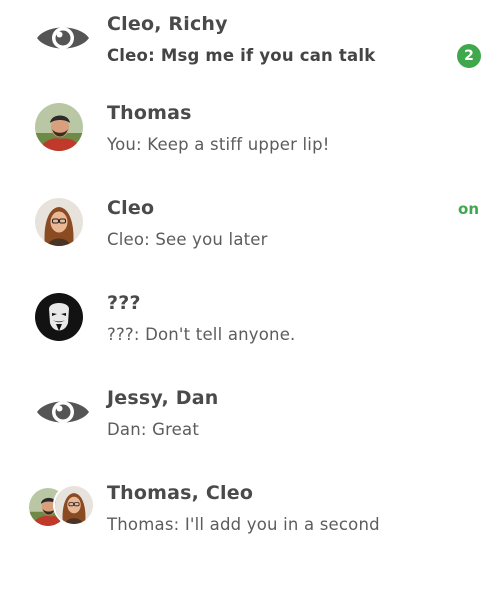 The image size is (500, 600). What do you see at coordinates (469, 56) in the screenshot?
I see `unread-count-badge: 2` at bounding box center [469, 56].